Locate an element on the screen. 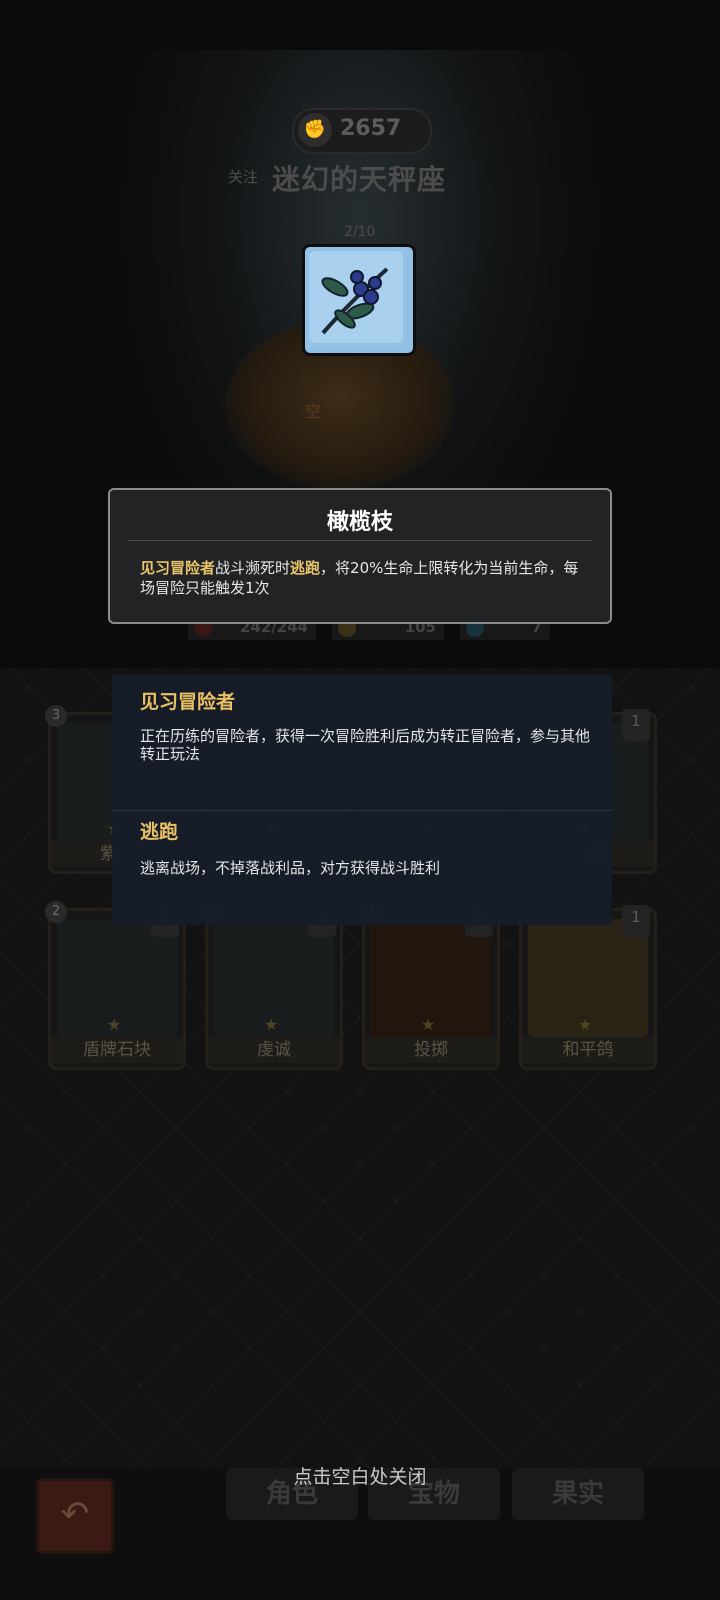 The width and height of the screenshot is (720, 1600). back-arrow-icon: ↶ is located at coordinates (75, 1514).